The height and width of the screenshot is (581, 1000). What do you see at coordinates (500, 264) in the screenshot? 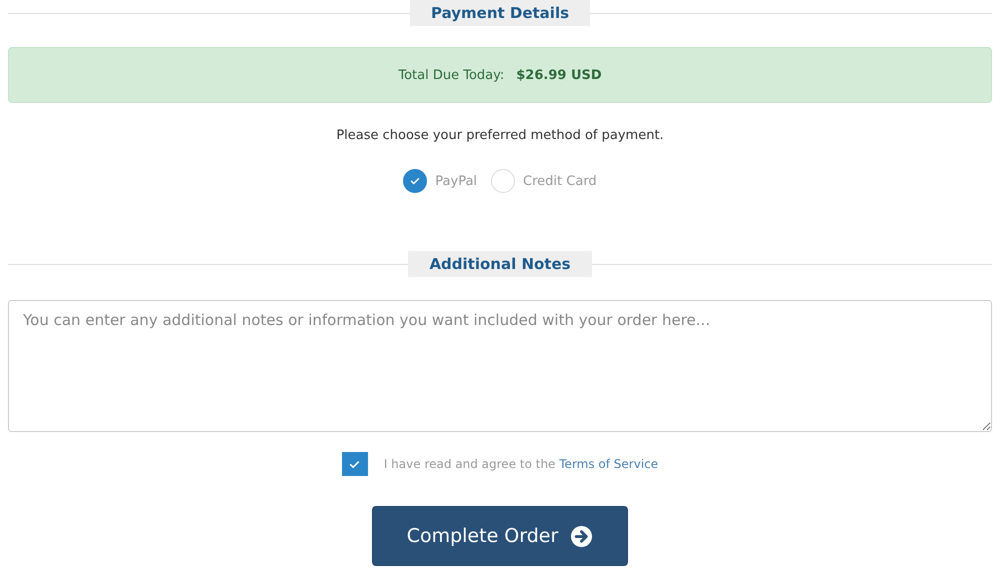
I see `section-heading: Additional Notes` at bounding box center [500, 264].